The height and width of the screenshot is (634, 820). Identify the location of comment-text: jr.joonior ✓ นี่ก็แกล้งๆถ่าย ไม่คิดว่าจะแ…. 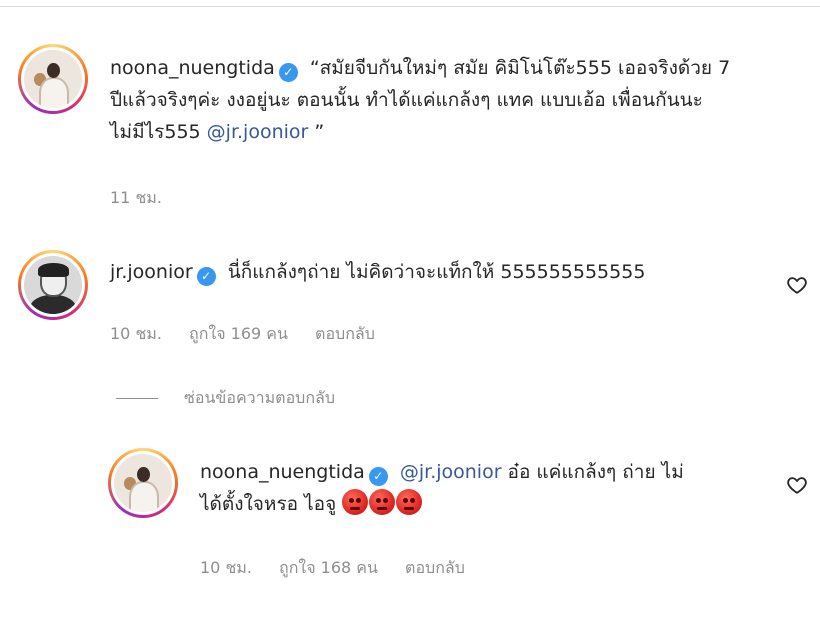
(440, 272).